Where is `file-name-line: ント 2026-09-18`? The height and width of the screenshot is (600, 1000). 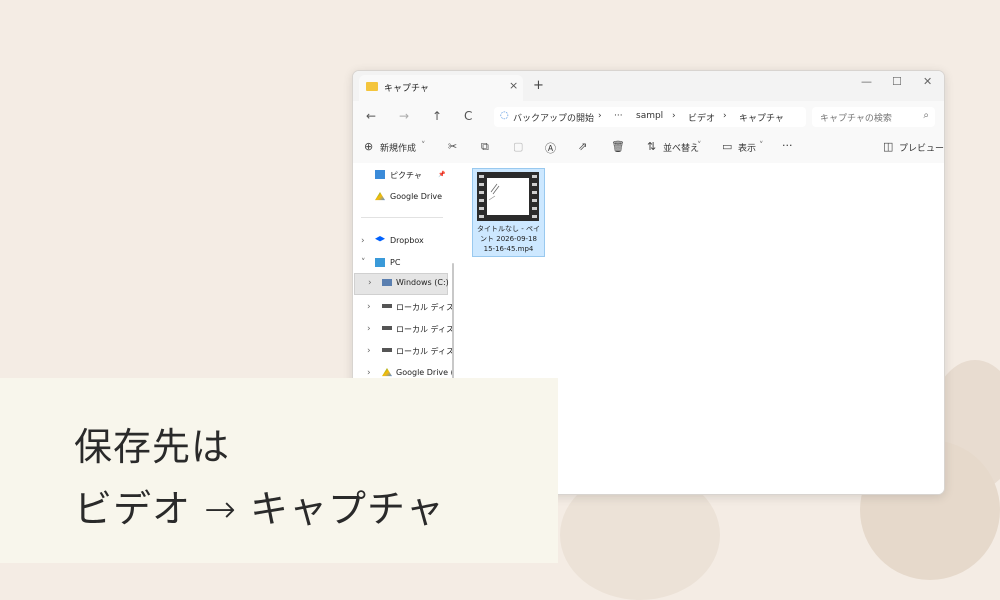 file-name-line: ント 2026-09-18 is located at coordinates (508, 239).